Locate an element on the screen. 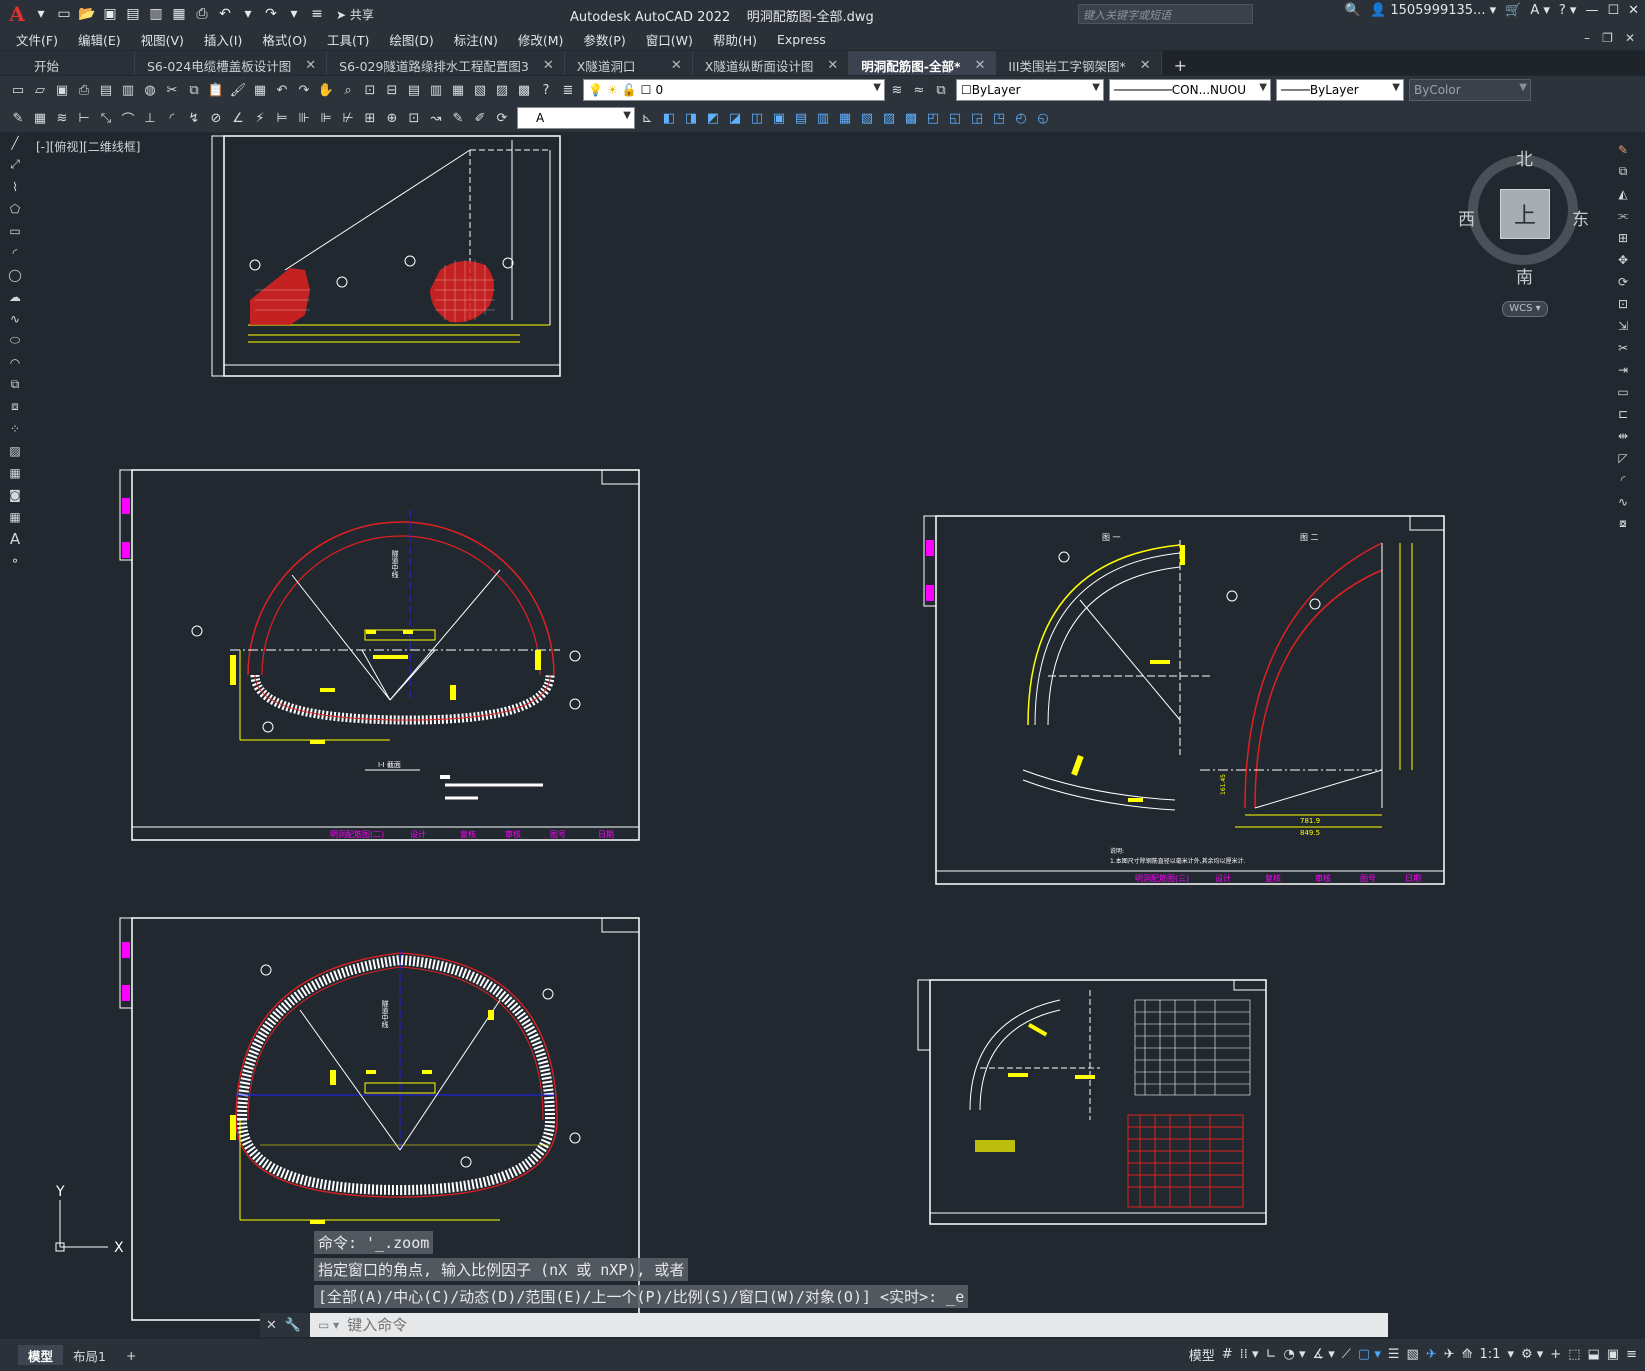  close-command-line-icon: ✕ is located at coordinates (271, 1325).